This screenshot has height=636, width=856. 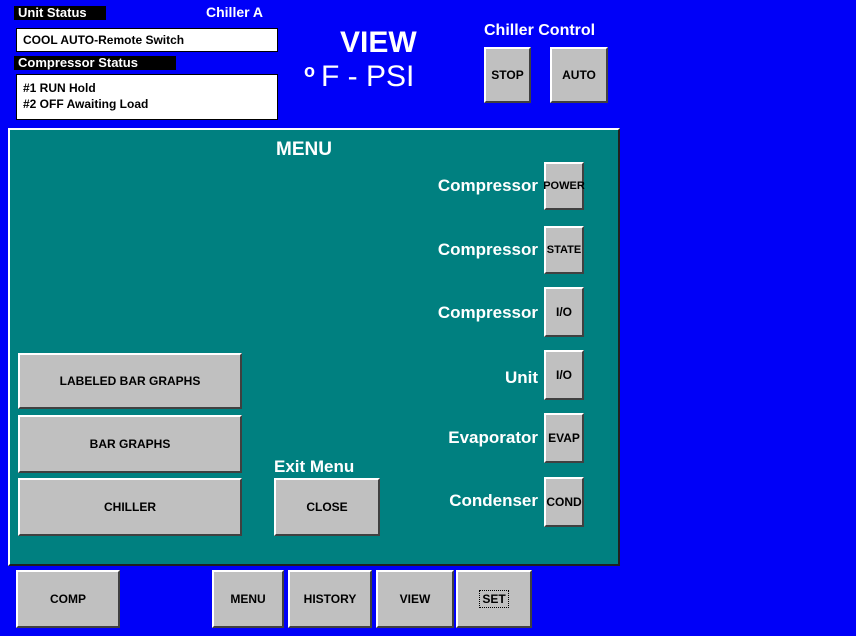 What do you see at coordinates (564, 438) in the screenshot?
I see `evap-button: EVAP` at bounding box center [564, 438].